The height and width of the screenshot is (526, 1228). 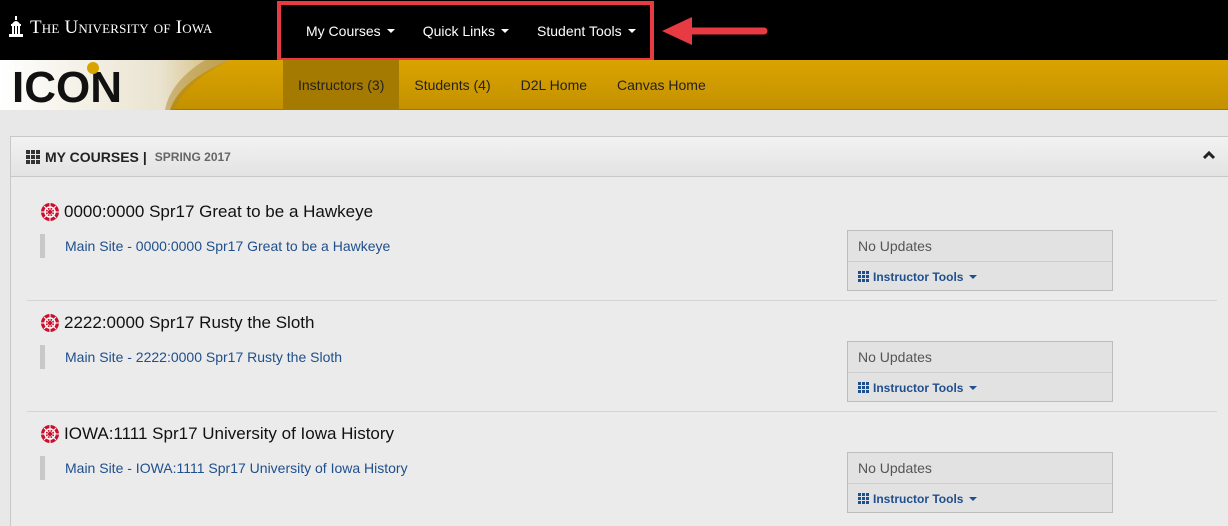 What do you see at coordinates (554, 85) in the screenshot?
I see `link-d2l-home: D2L Home` at bounding box center [554, 85].